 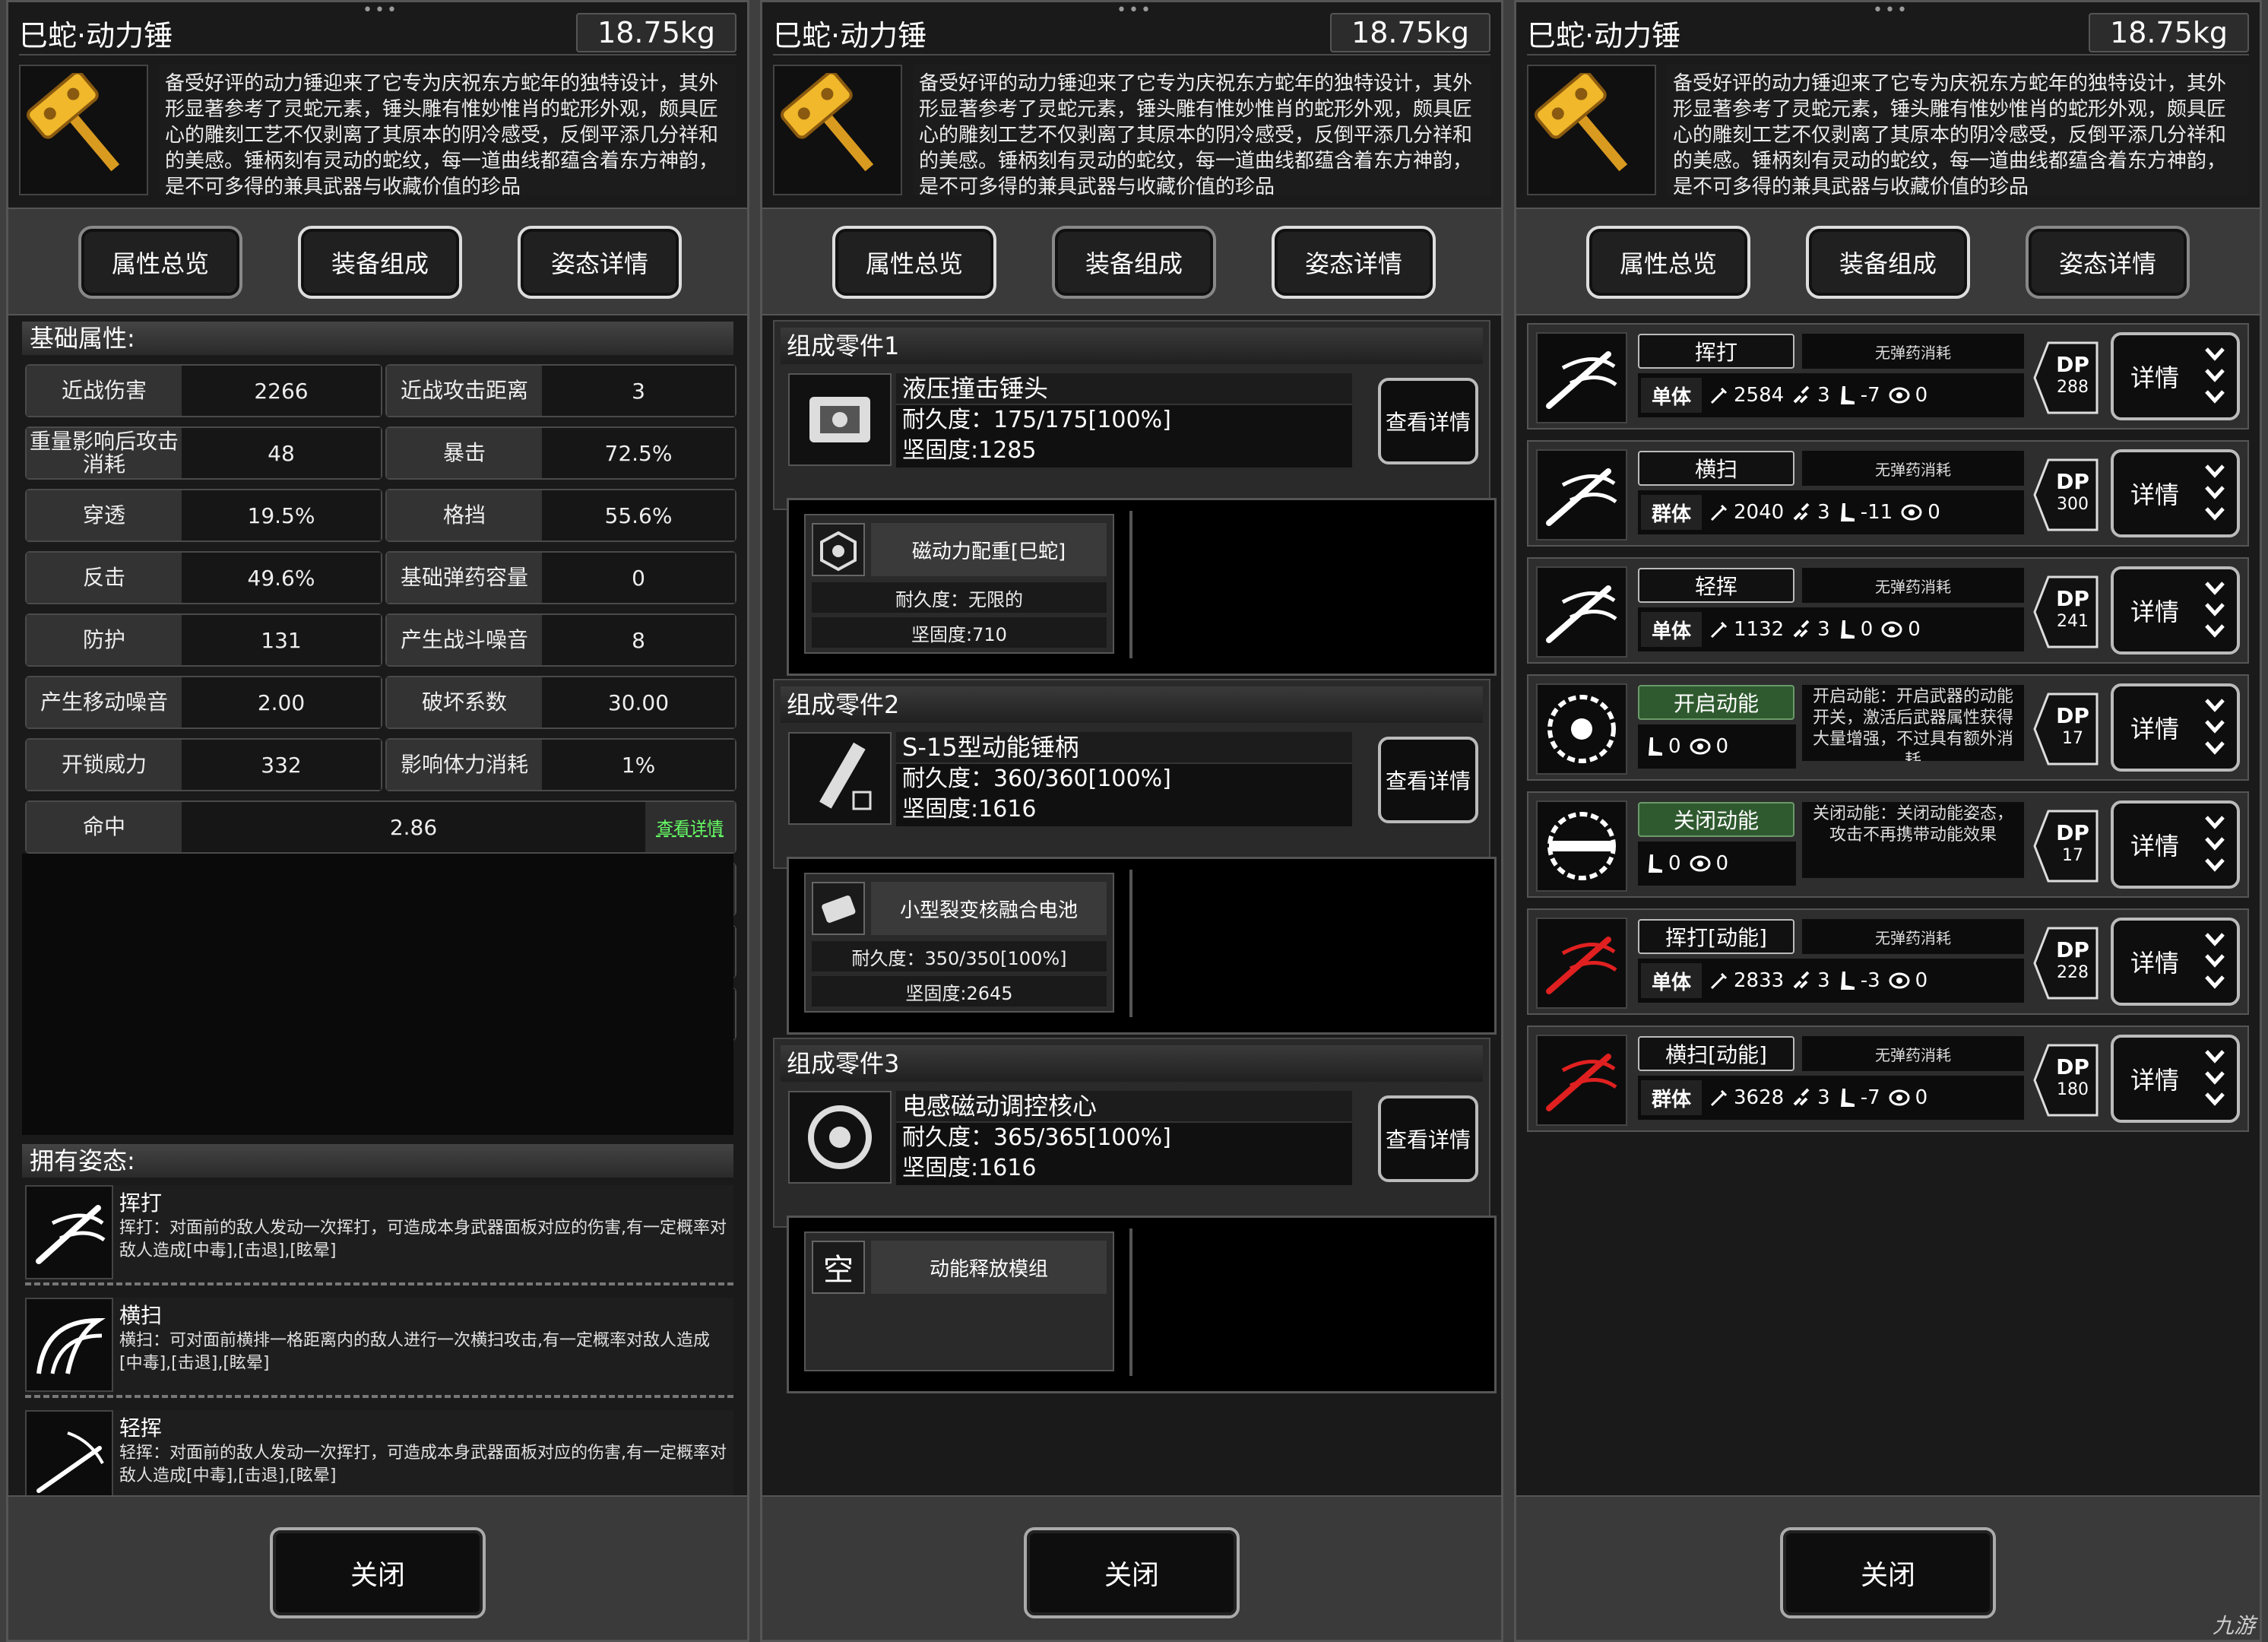 What do you see at coordinates (141, 1315) in the screenshot?
I see `stance-name: 横扫` at bounding box center [141, 1315].